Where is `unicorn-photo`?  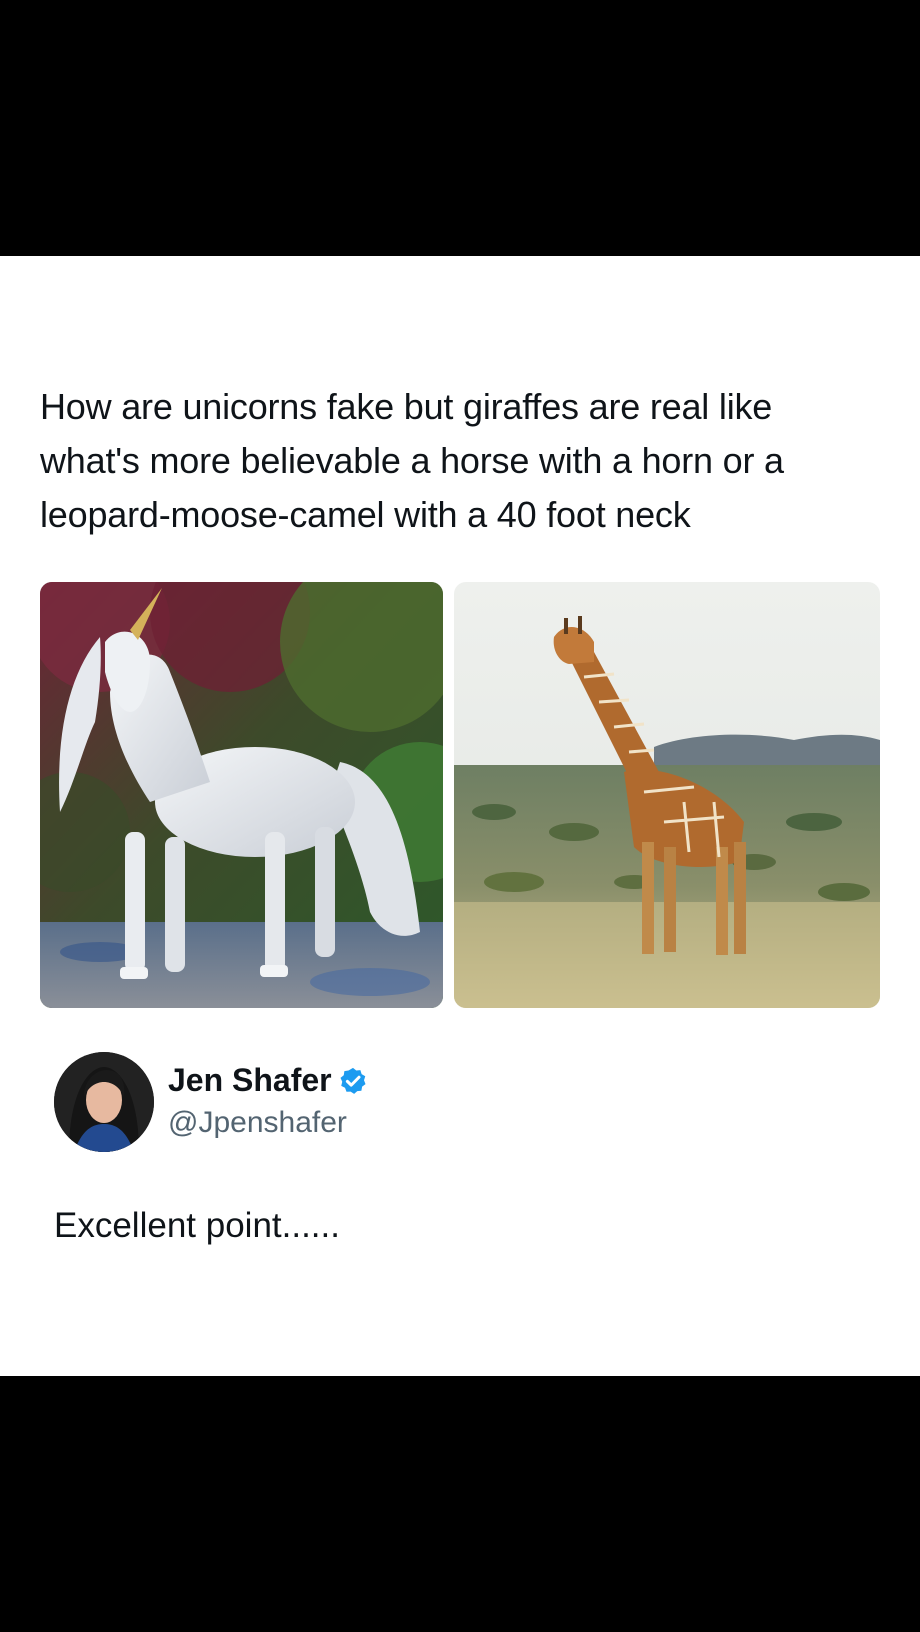 unicorn-photo is located at coordinates (241, 795).